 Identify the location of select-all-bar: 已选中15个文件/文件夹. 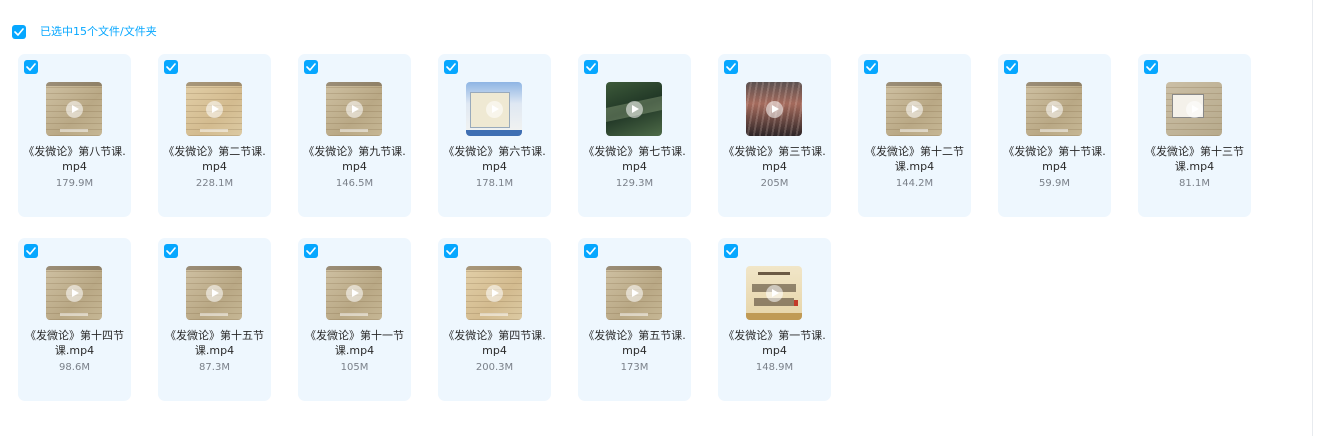
(84, 32).